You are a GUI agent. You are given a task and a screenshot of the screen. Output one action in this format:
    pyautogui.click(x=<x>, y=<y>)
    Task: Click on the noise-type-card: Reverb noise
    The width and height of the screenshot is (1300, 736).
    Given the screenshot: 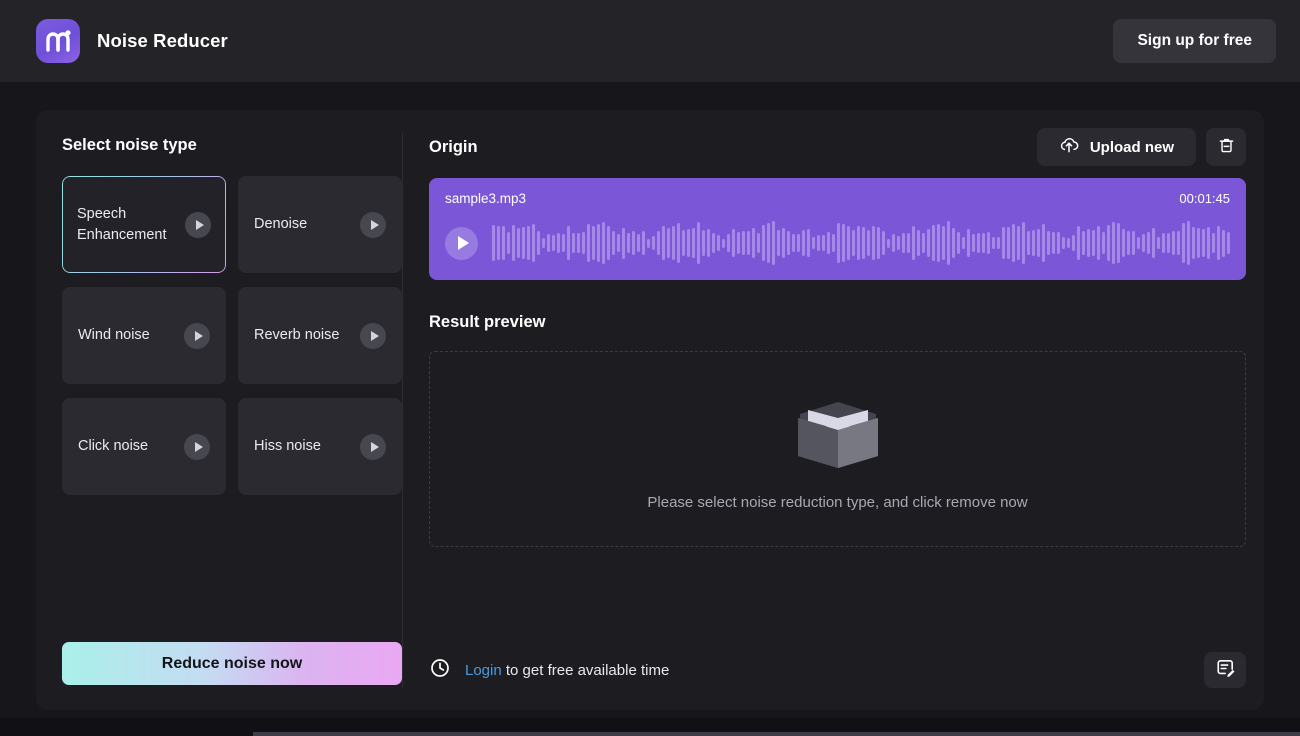 What is the action you would take?
    pyautogui.click(x=320, y=335)
    